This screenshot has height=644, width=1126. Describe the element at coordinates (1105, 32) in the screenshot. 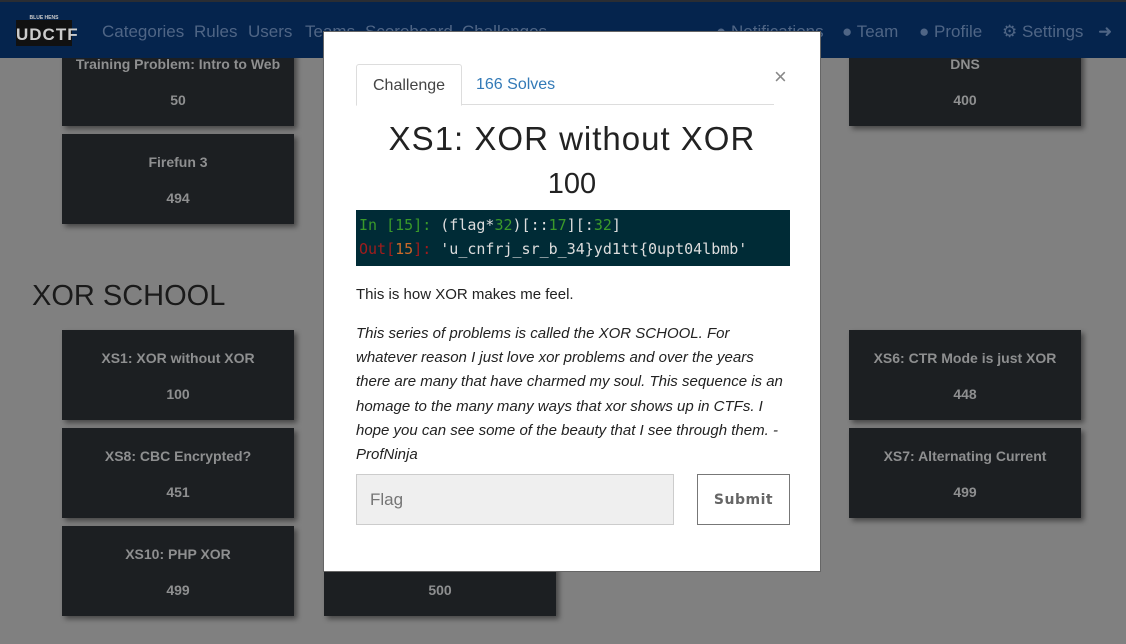

I see `logout-icon: ➜` at that location.